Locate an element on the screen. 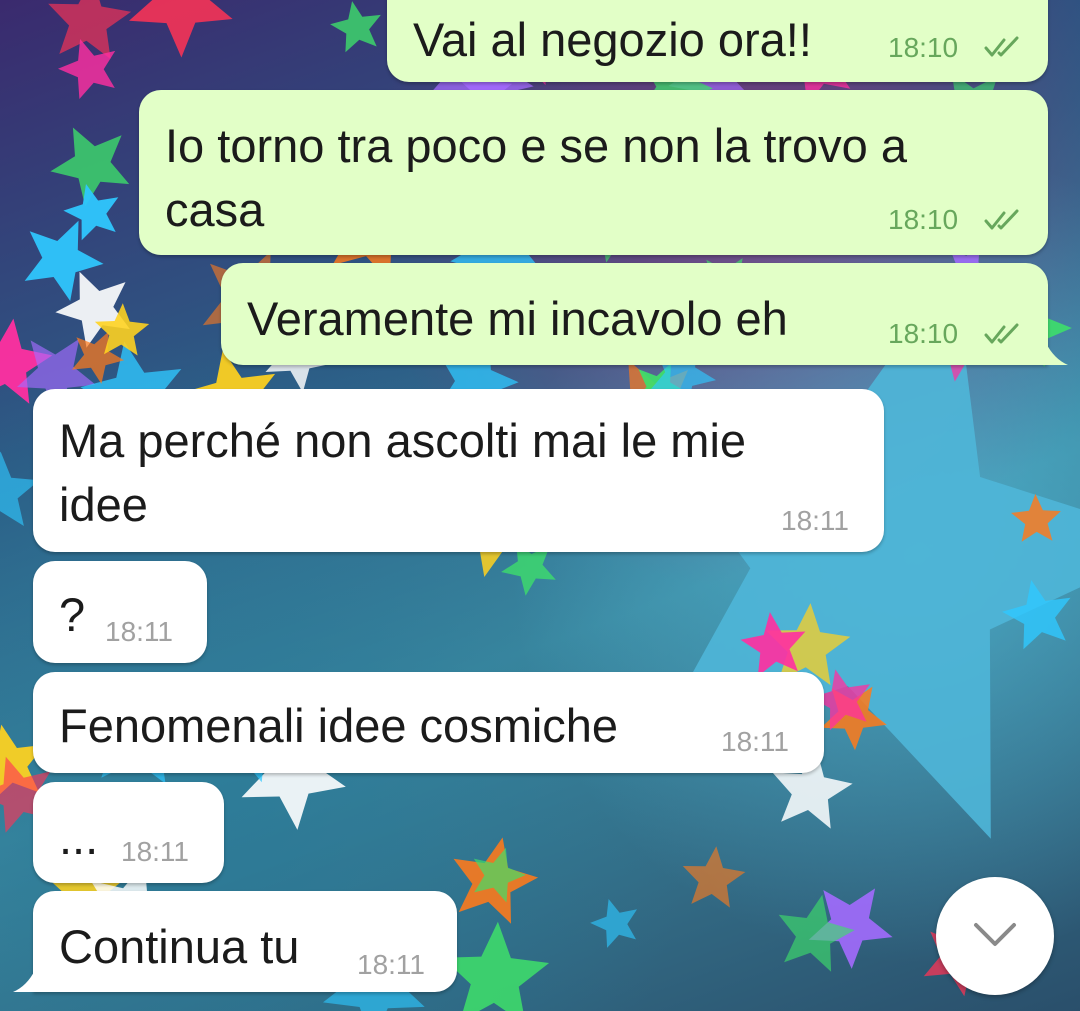  scroll-to-bottom-button is located at coordinates (995, 936).